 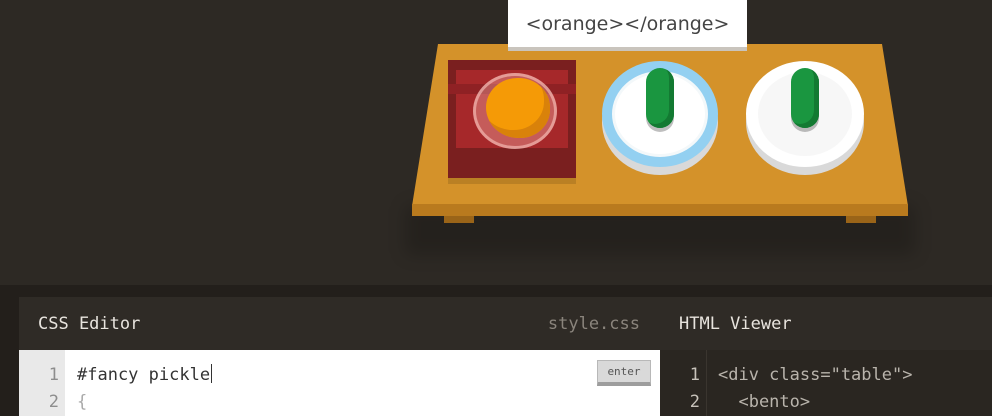 What do you see at coordinates (627, 23) in the screenshot?
I see `markup-tooltip: <orange></orange>` at bounding box center [627, 23].